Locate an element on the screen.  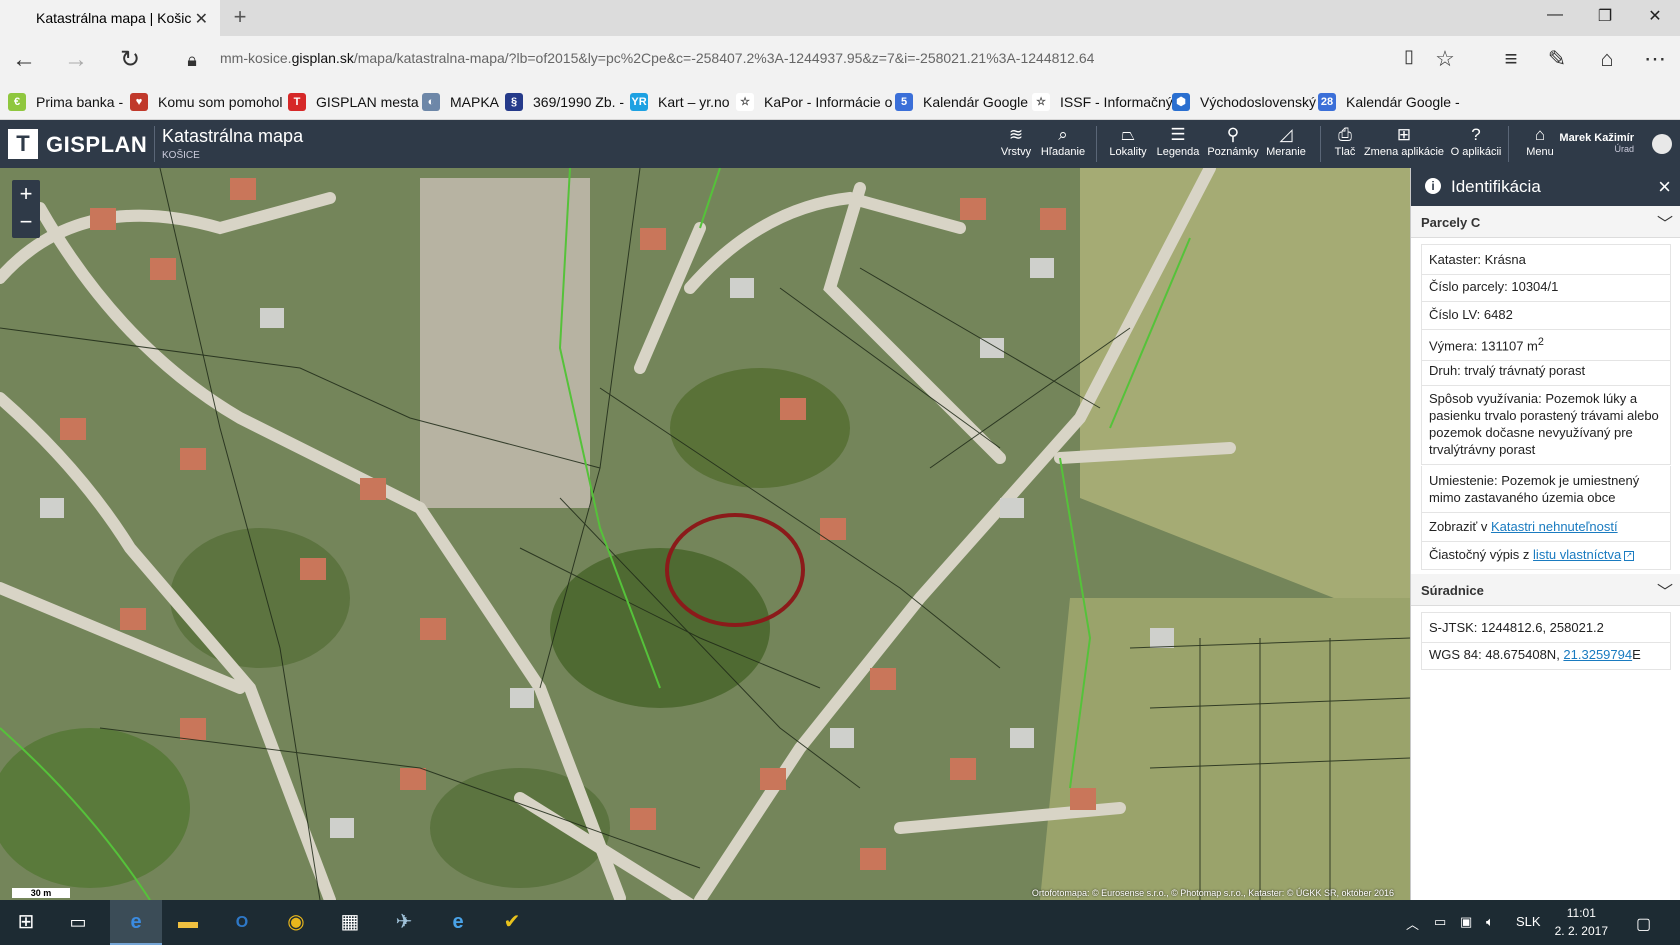
tool-h-adanie-button: ⌕ Hľadanie is located at coordinates (1063, 144).